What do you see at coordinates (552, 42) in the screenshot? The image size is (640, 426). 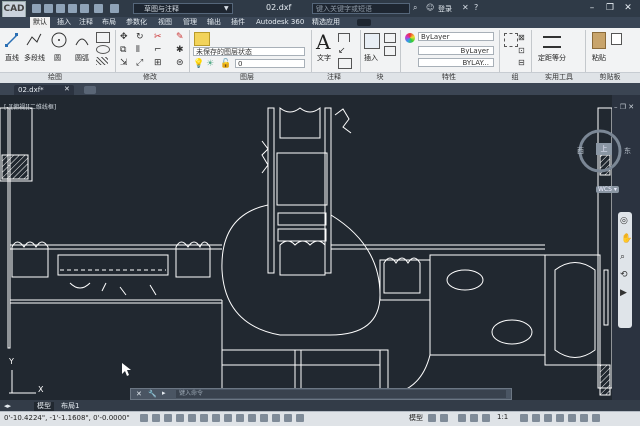 I see `measure-icon` at bounding box center [552, 42].